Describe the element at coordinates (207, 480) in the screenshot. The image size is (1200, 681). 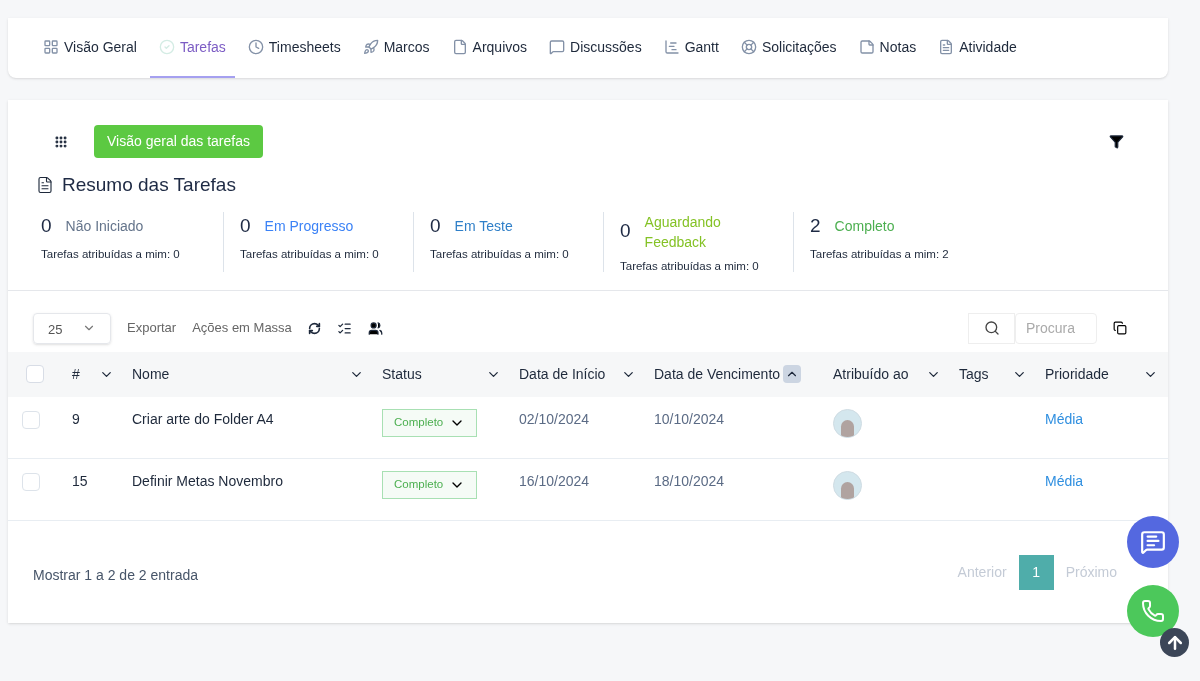
I see `task-name-link: Definir Metas Novembro` at that location.